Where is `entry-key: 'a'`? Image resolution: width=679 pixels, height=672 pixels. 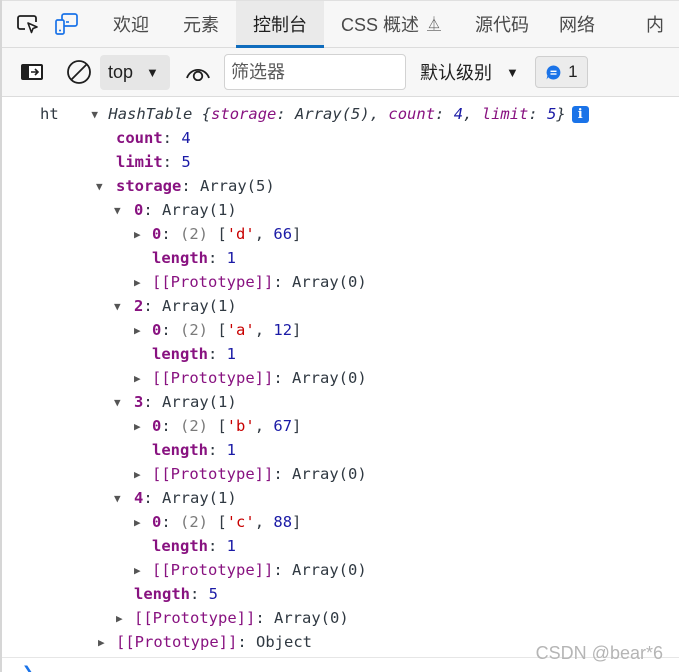
entry-key: 'a' is located at coordinates (240, 330).